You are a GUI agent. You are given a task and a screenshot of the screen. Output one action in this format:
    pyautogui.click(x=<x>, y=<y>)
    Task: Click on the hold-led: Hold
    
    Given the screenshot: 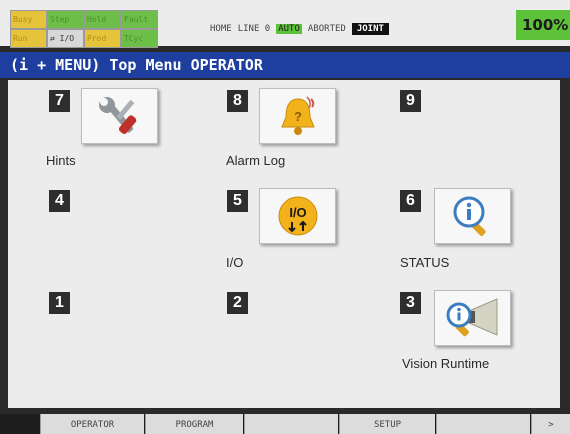 What is the action you would take?
    pyautogui.click(x=102, y=19)
    